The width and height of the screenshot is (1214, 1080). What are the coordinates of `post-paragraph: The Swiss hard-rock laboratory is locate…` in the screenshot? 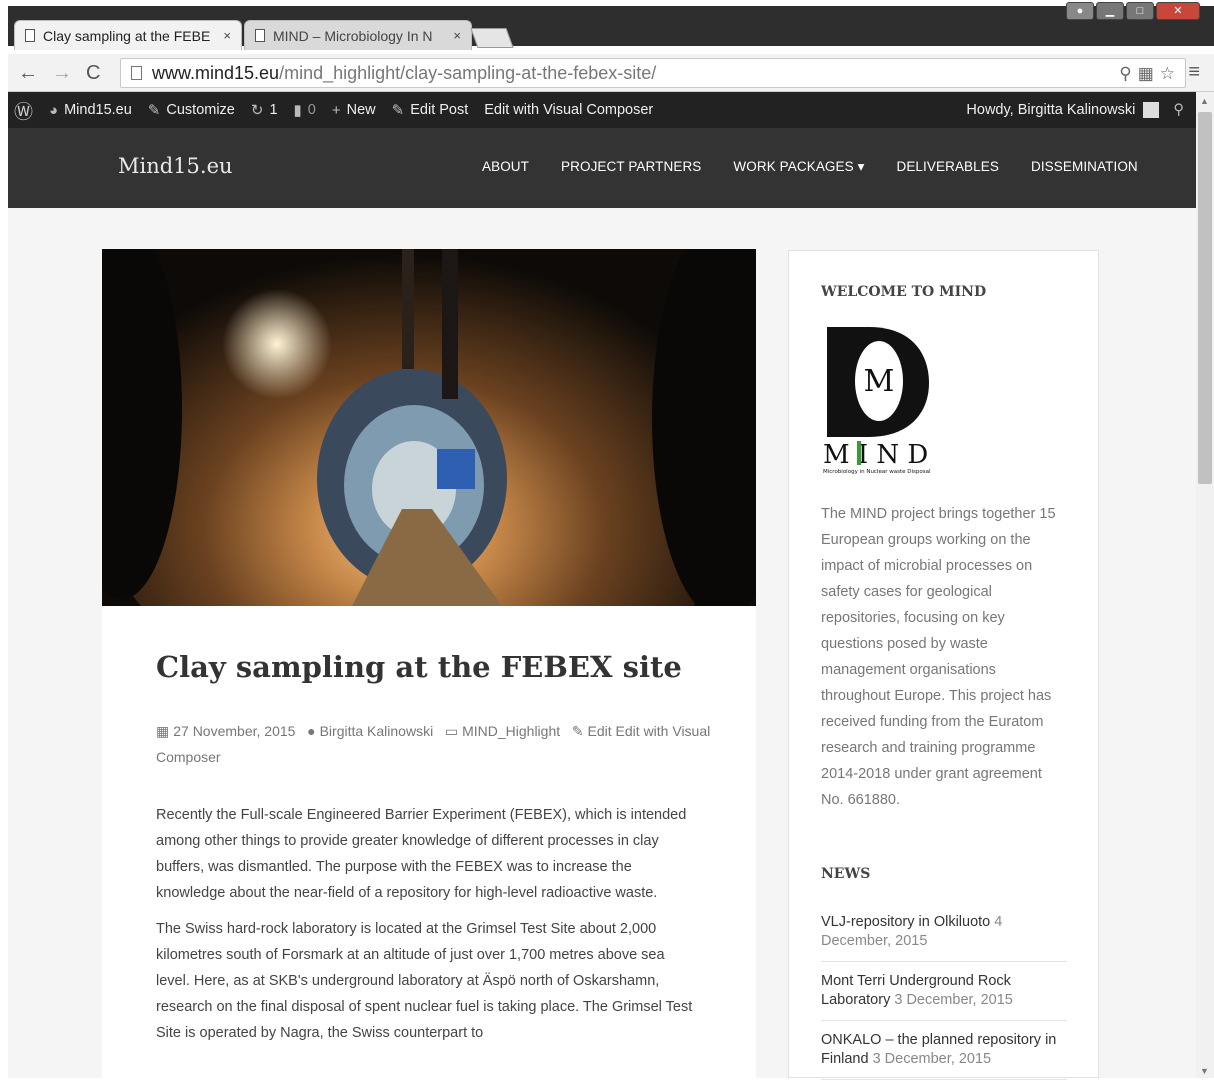 It's located at (424, 981).